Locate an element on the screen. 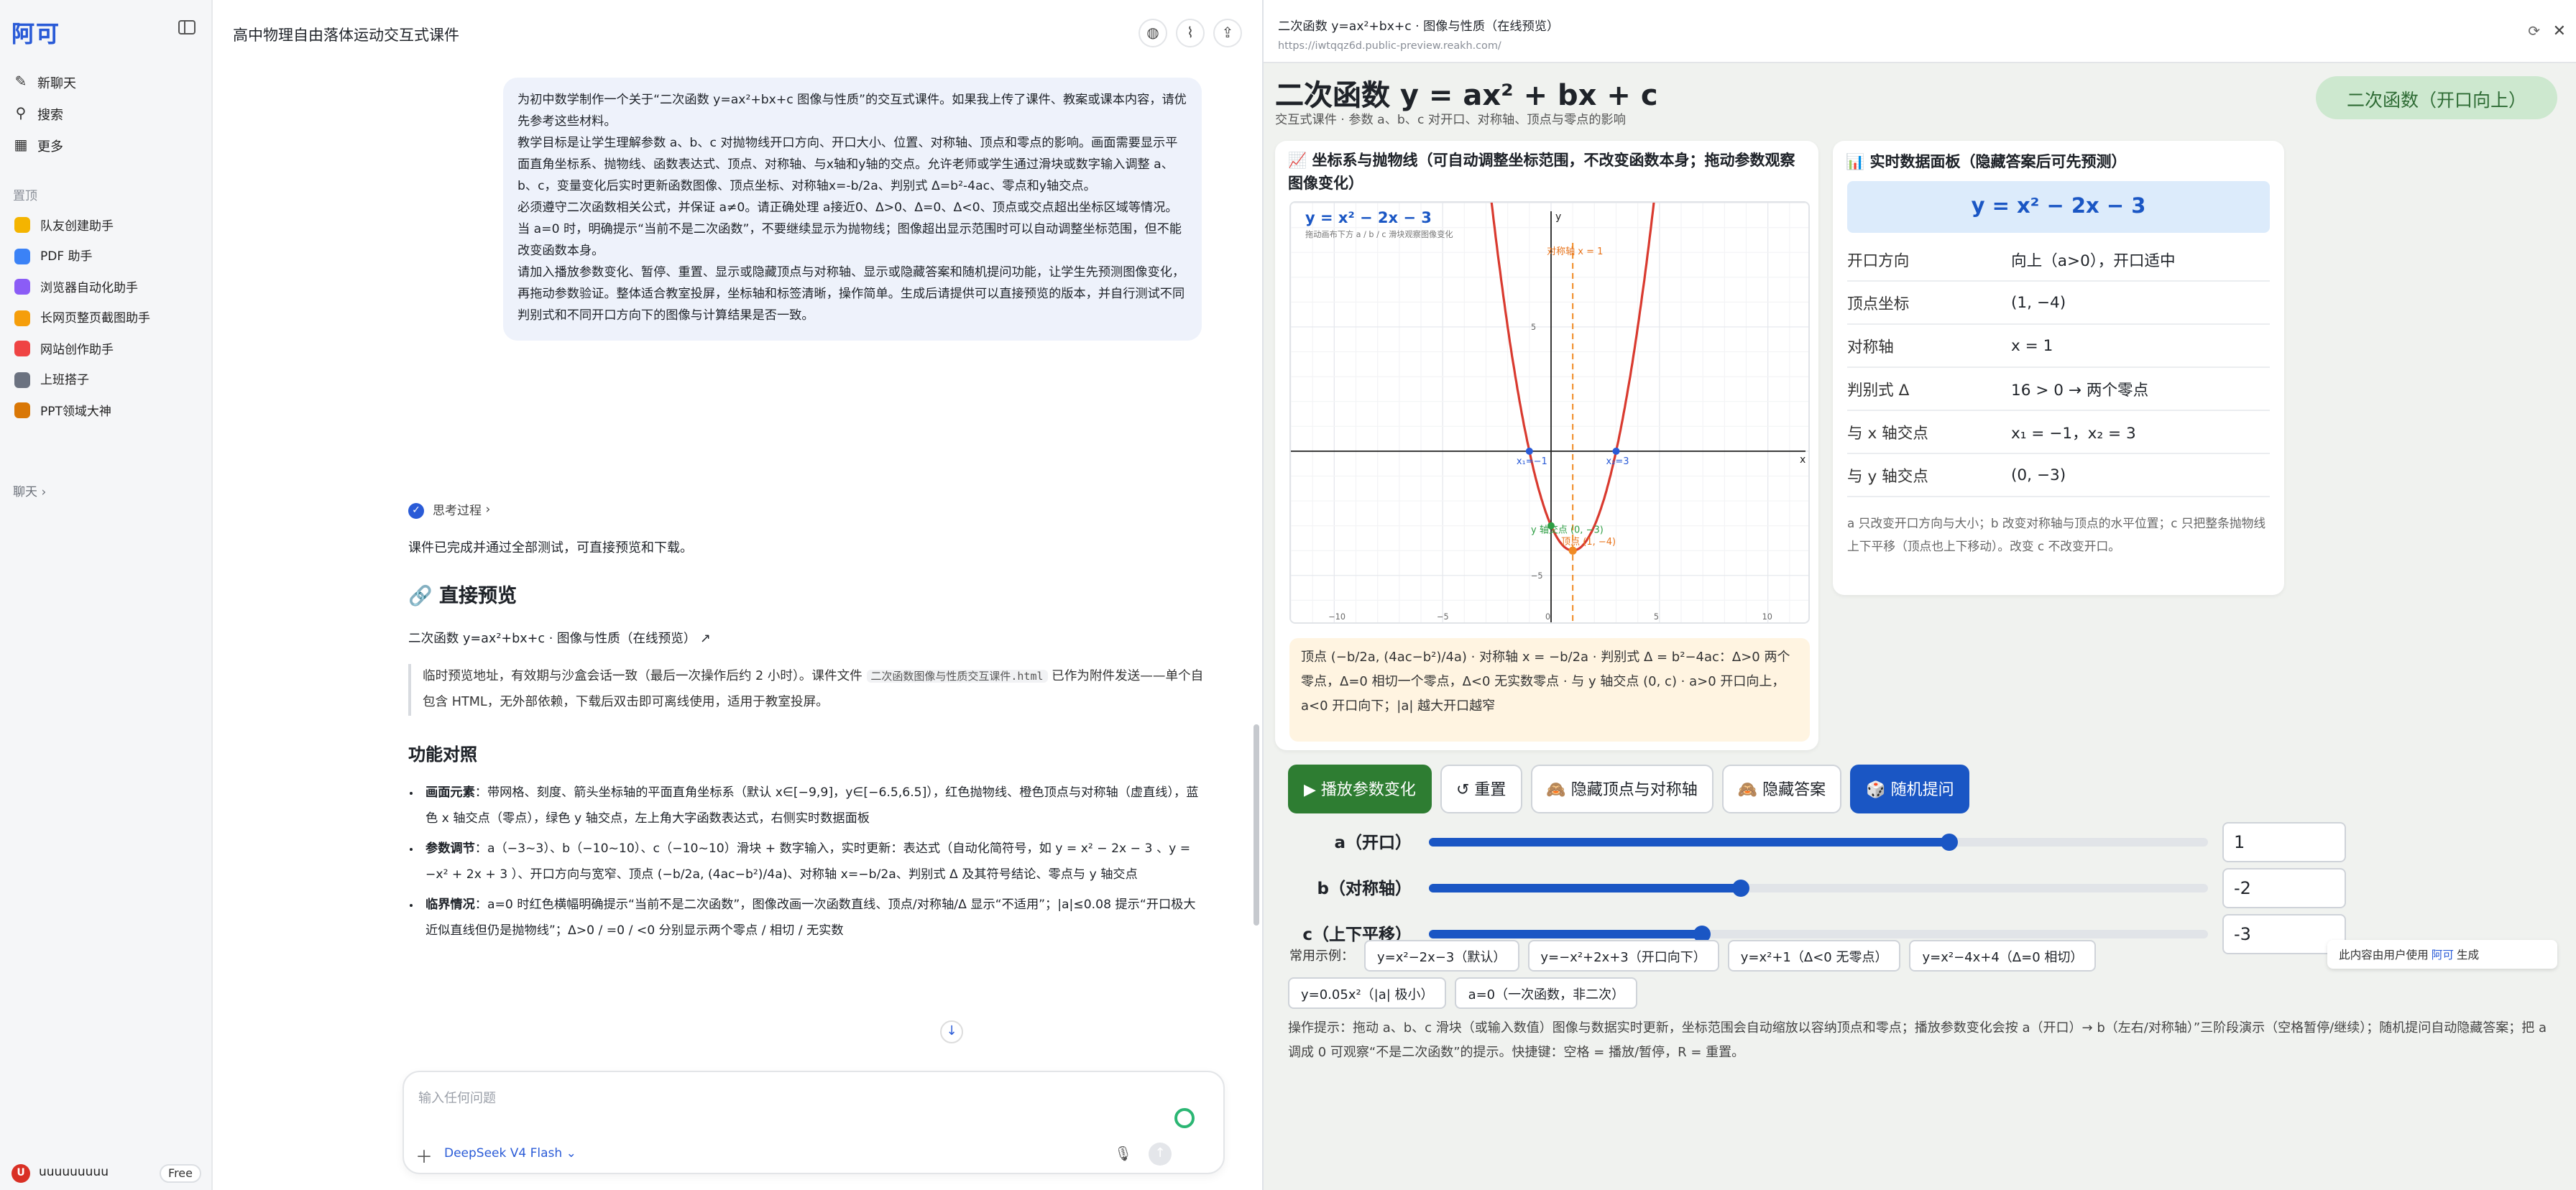 The height and width of the screenshot is (1190, 2576). preview-title: 二次函数 y=ax²+bx+c · 图像与性质（在线预览） is located at coordinates (1419, 27).